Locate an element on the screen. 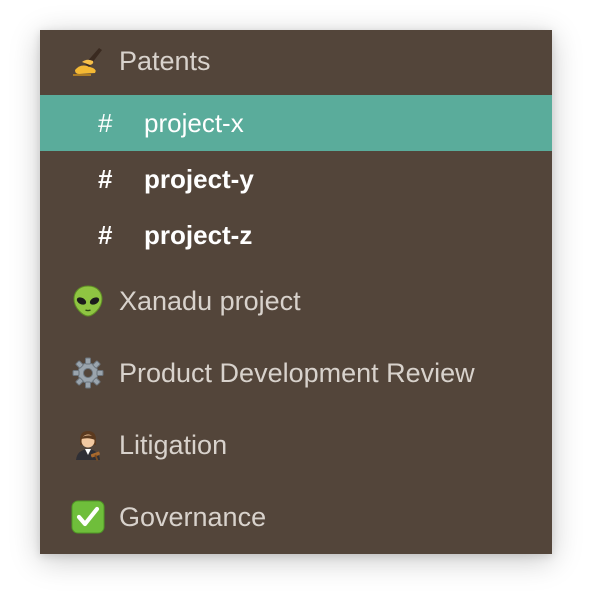 The image size is (592, 604). channel-label: project-z is located at coordinates (198, 234).